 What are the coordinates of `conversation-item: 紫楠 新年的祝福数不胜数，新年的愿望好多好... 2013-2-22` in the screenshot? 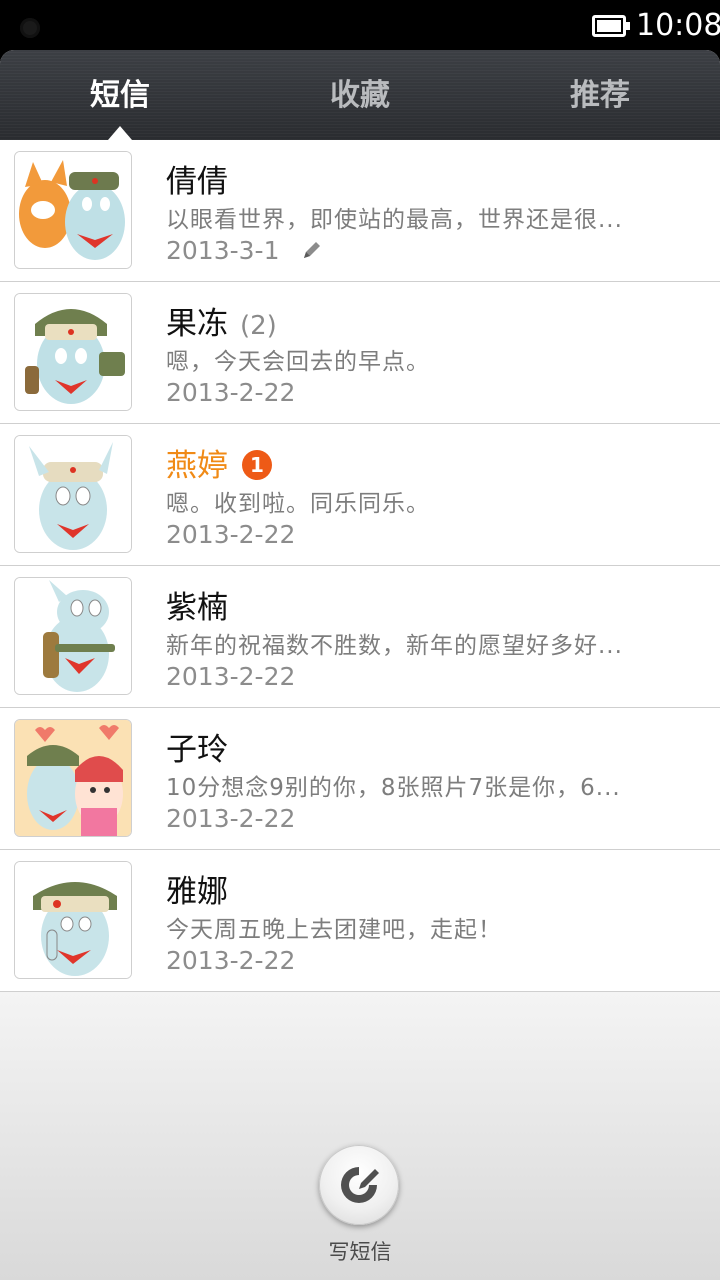 It's located at (360, 637).